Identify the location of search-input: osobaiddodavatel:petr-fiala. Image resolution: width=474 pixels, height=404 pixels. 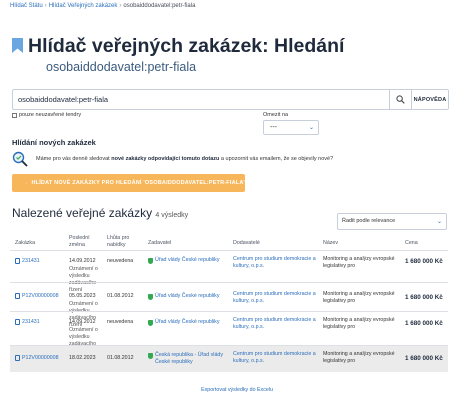
(63, 99).